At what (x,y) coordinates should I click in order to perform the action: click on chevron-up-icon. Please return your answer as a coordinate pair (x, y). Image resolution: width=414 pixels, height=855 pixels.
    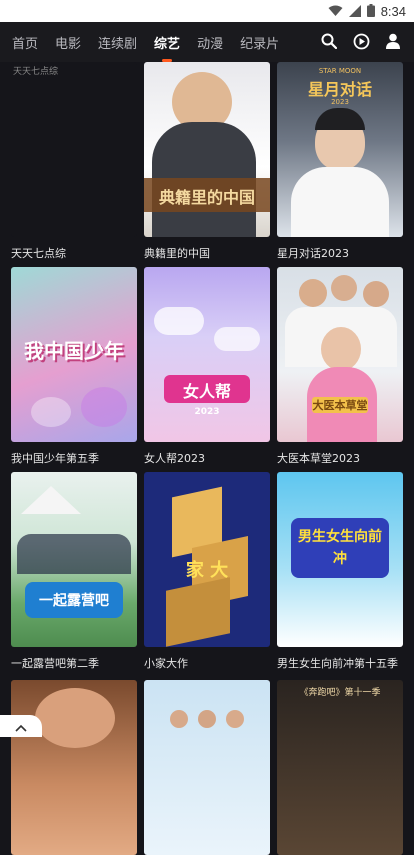
    Looking at the image, I should click on (21, 726).